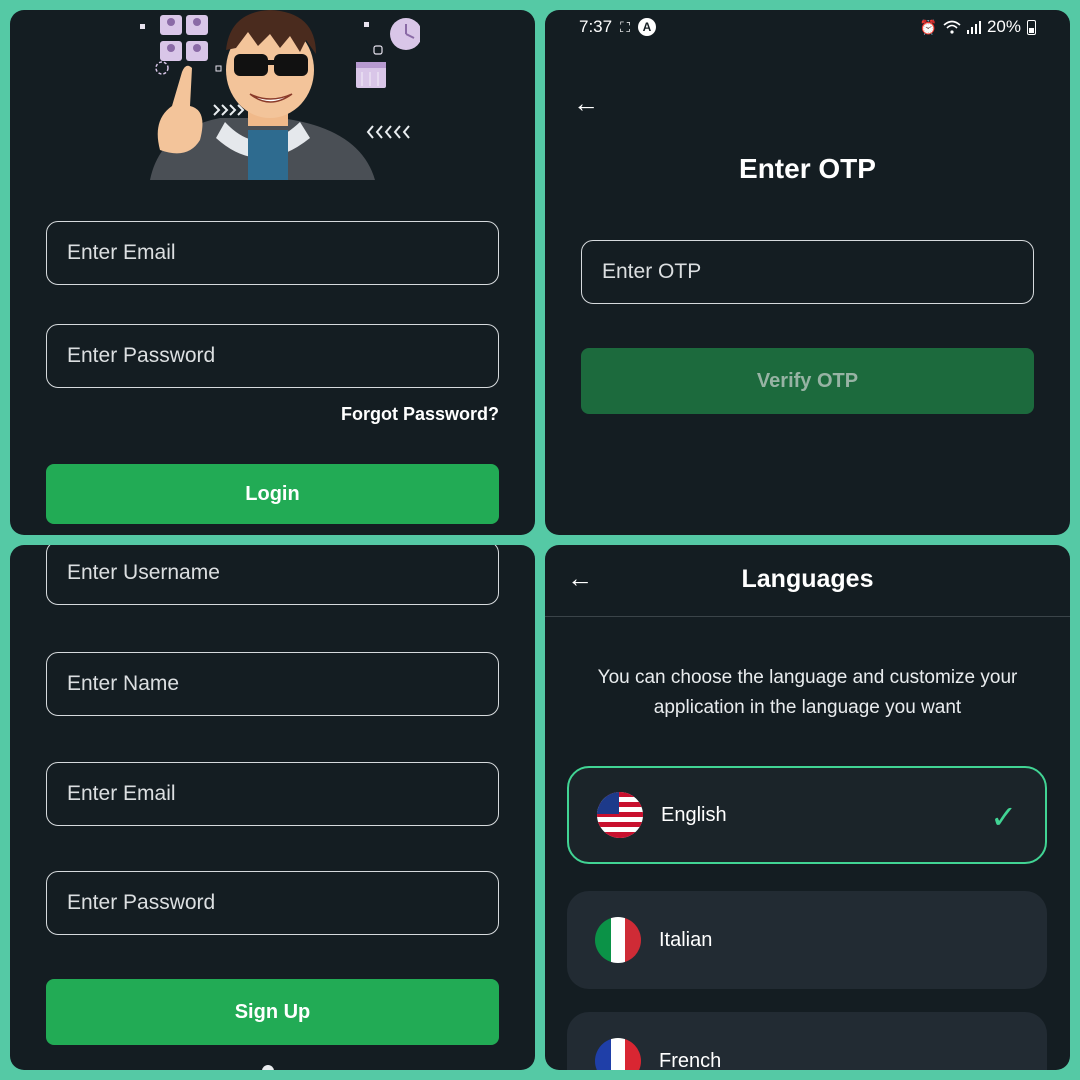 This screenshot has height=1080, width=1080. What do you see at coordinates (371, 75) in the screenshot?
I see `calendar-icon` at bounding box center [371, 75].